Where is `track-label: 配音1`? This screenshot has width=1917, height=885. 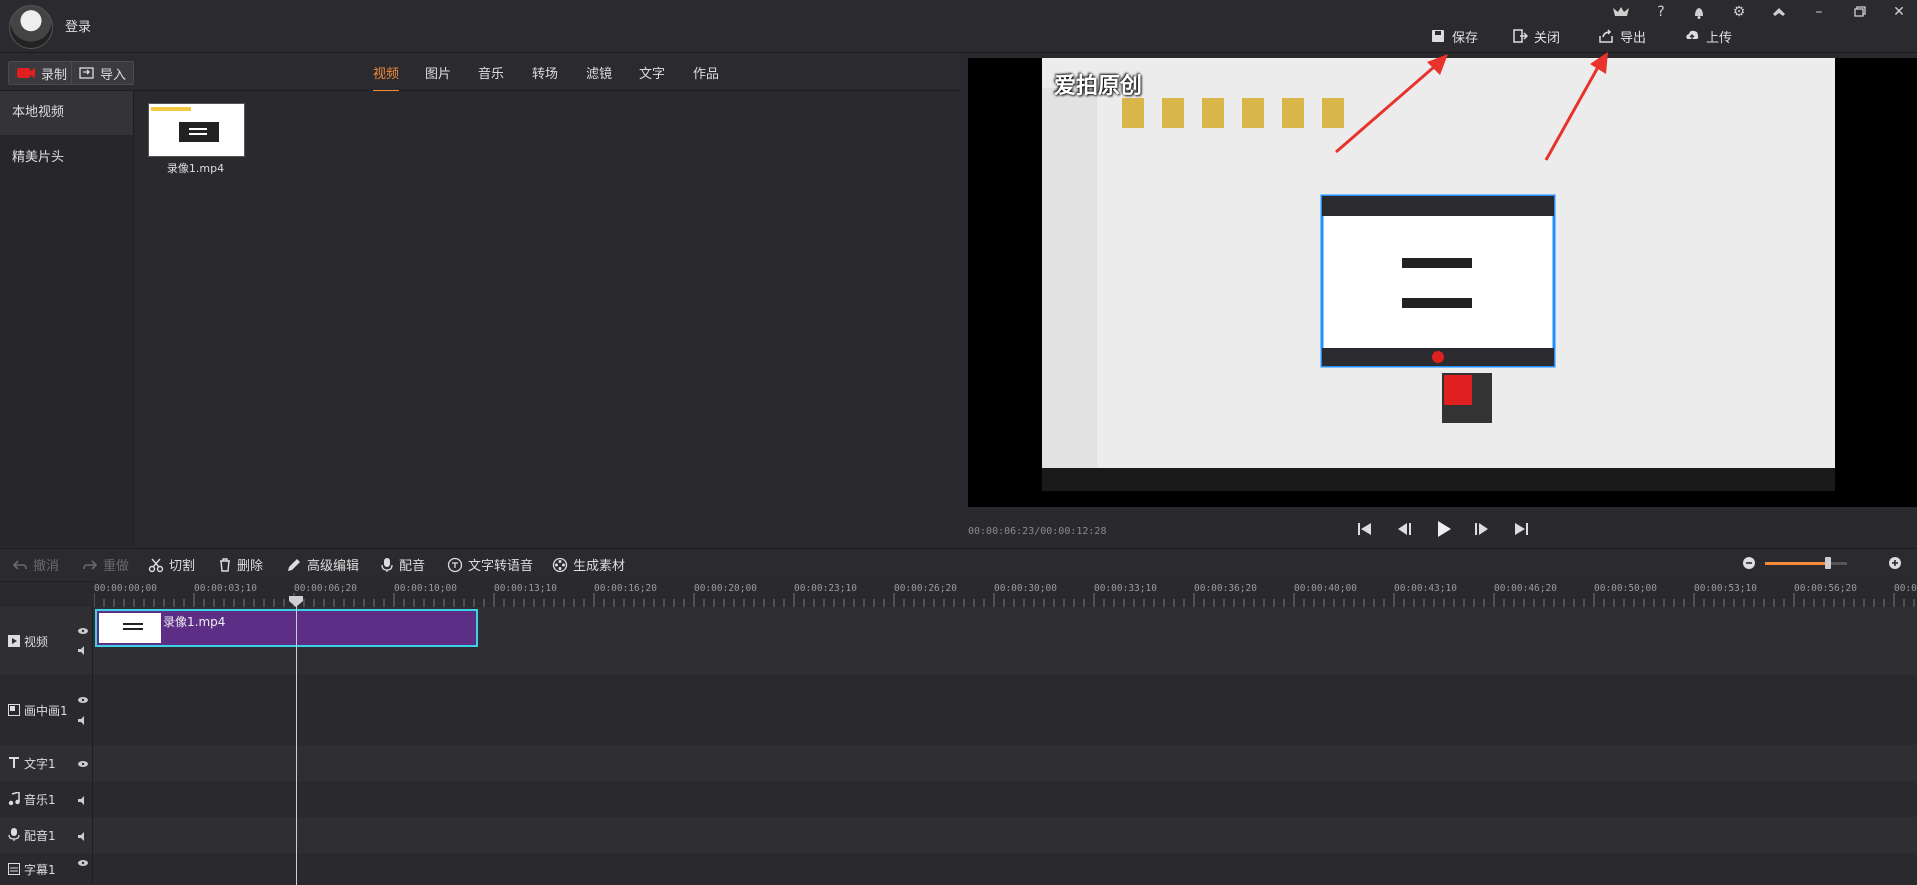 track-label: 配音1 is located at coordinates (40, 835).